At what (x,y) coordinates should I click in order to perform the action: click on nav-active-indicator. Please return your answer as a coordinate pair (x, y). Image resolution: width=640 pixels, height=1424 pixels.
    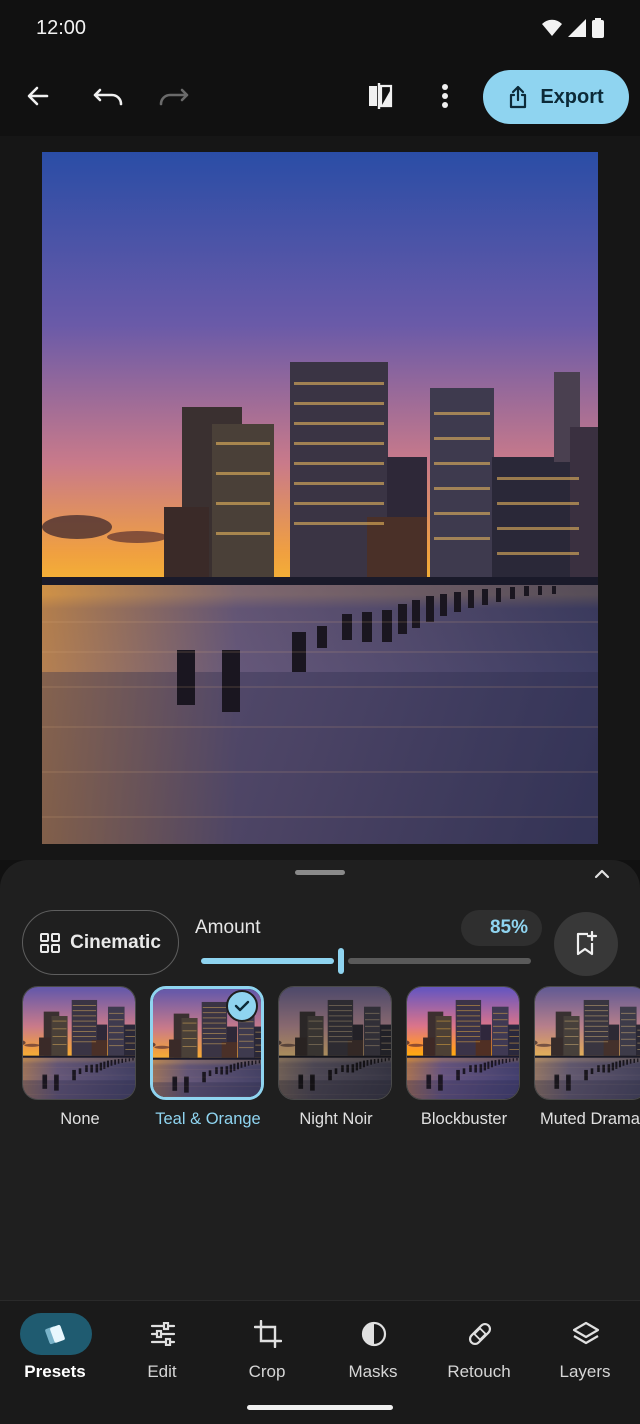
    Looking at the image, I should click on (56, 1334).